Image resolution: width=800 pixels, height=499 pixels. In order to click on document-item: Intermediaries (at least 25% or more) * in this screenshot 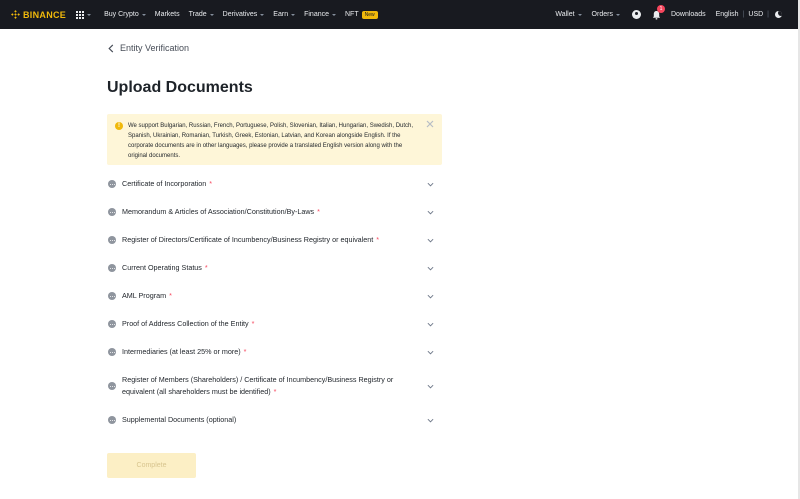, I will do `click(271, 352)`.